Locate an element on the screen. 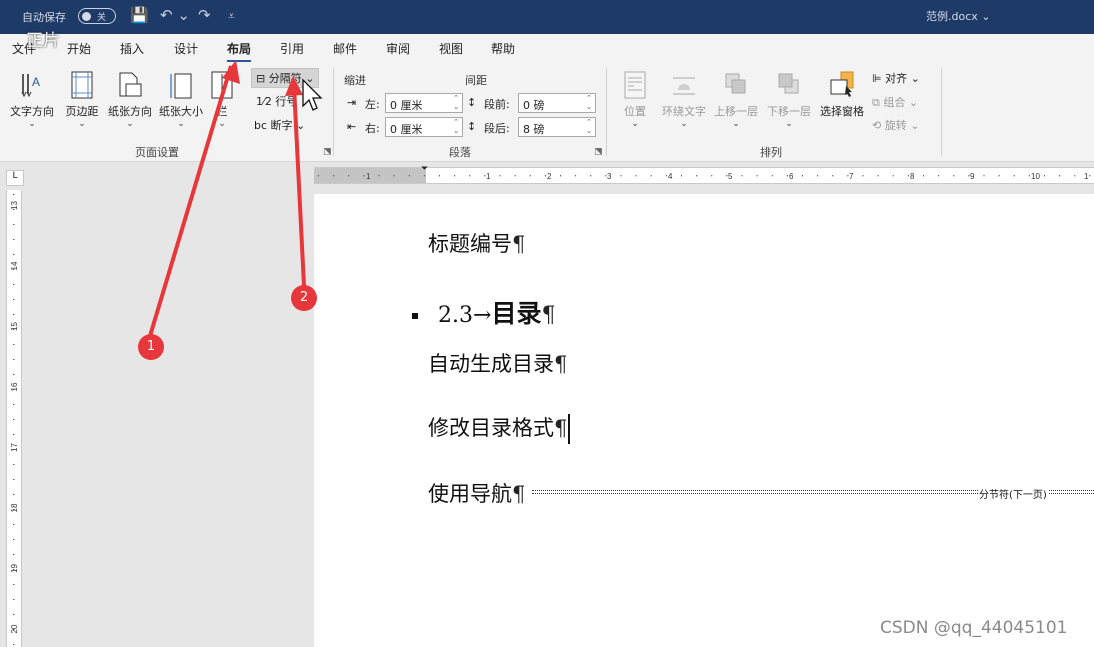 The image size is (1094, 647). paragraph-navigation: 使用导航¶ is located at coordinates (476, 493).